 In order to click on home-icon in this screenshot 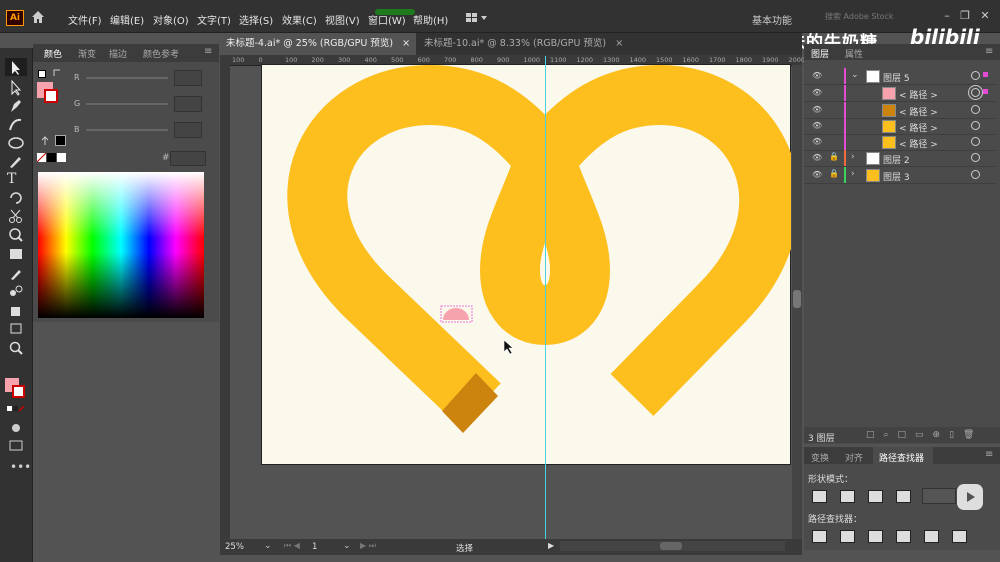, I will do `click(38, 17)`.